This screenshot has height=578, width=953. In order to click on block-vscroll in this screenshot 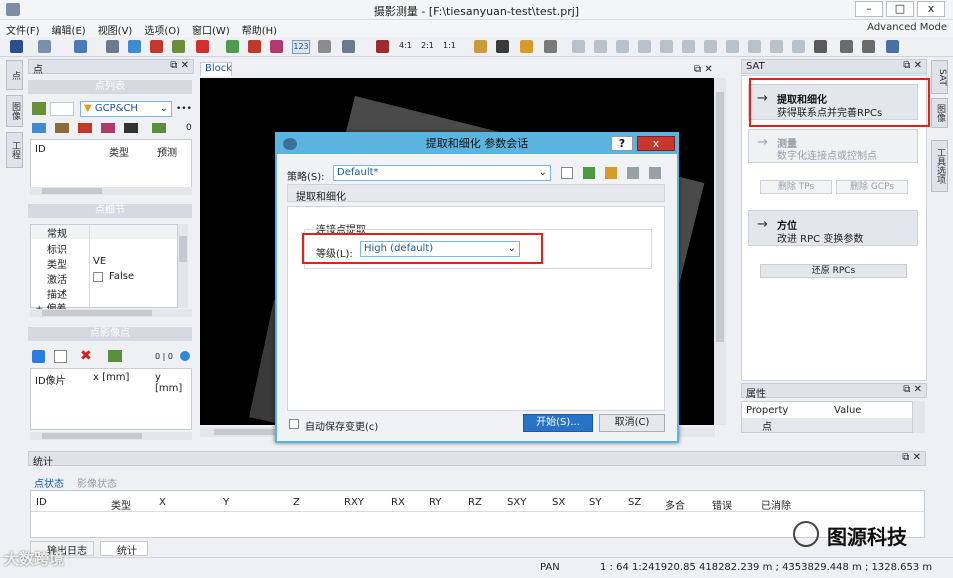, I will do `click(720, 251)`.